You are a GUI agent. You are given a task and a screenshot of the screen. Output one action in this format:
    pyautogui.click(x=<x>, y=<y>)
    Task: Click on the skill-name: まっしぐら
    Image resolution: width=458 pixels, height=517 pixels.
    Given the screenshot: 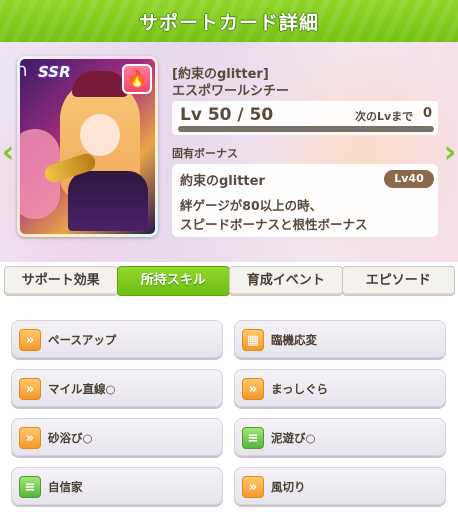 What is the action you would take?
    pyautogui.click(x=300, y=389)
    